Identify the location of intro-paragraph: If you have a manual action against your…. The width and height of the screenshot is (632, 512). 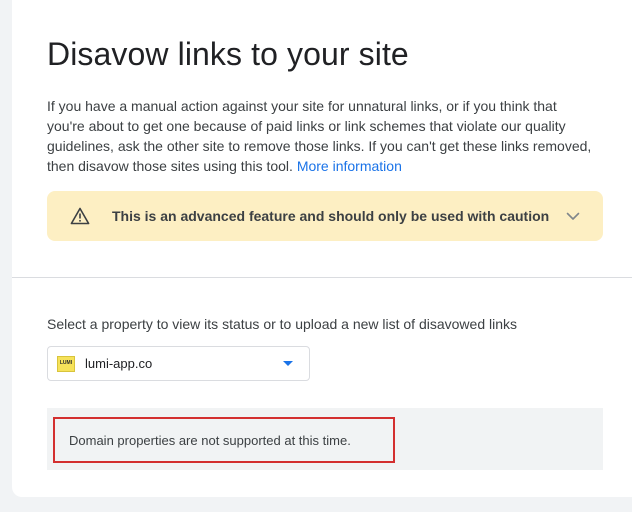
(319, 136).